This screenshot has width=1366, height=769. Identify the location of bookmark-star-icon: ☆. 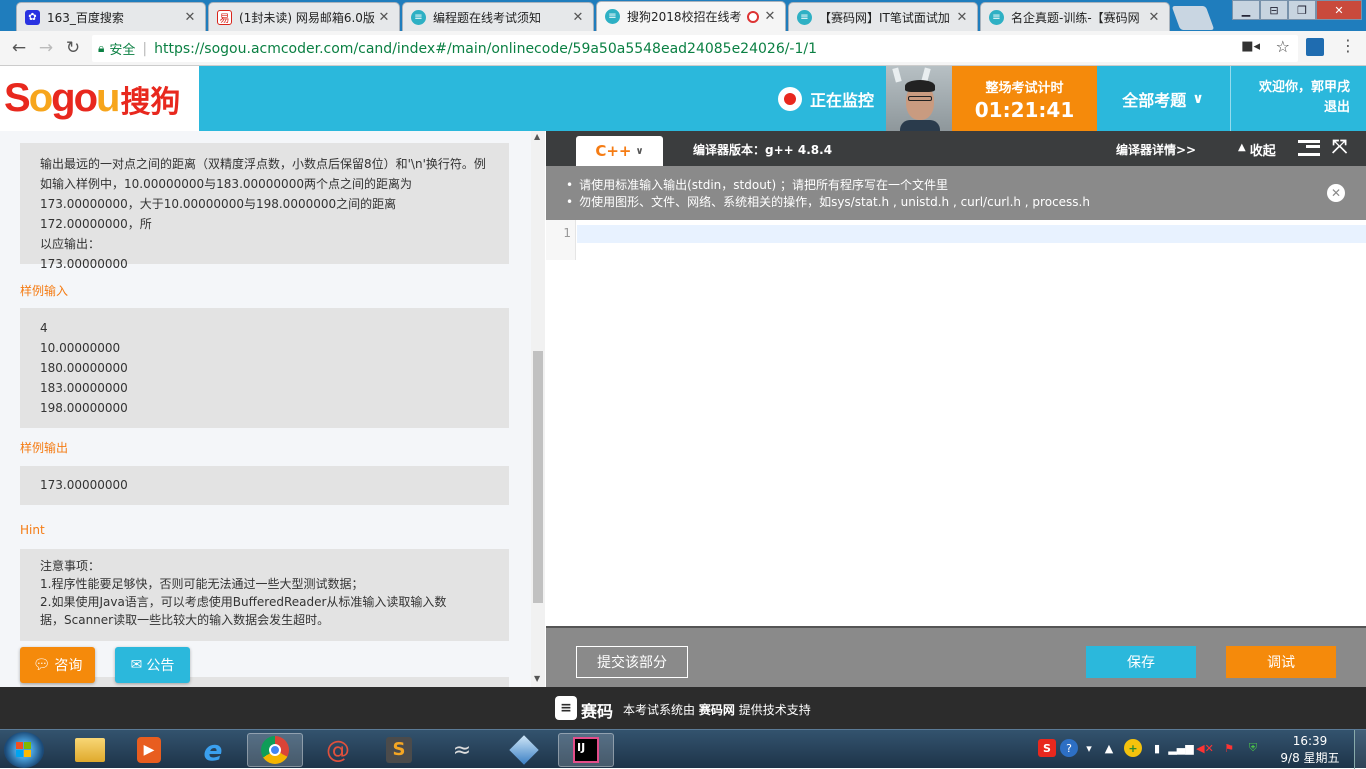
(1283, 46).